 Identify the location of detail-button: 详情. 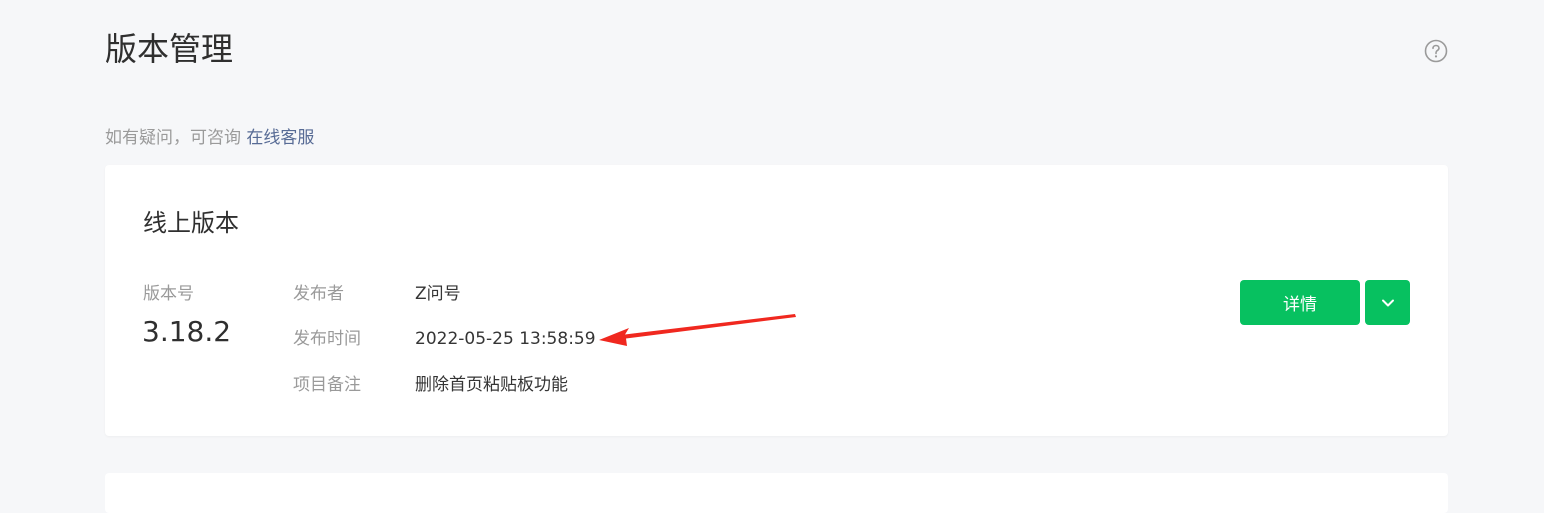
(1300, 302).